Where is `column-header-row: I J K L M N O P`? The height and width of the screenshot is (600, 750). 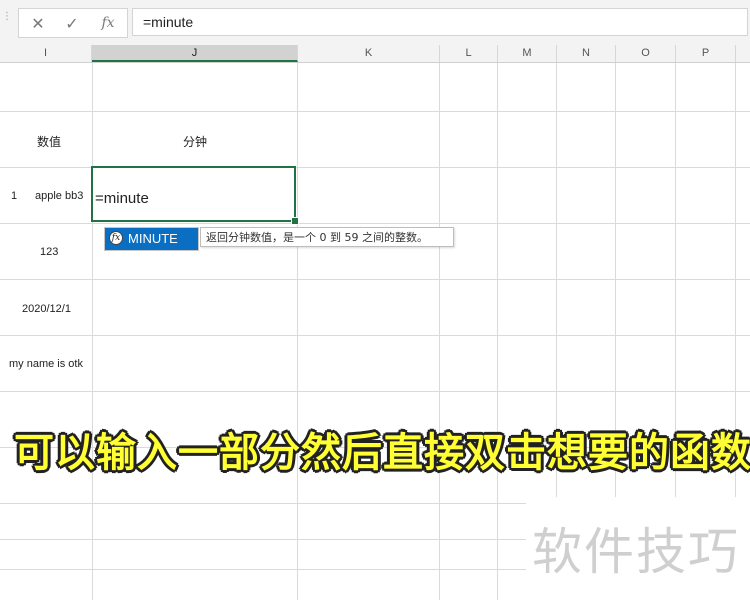 column-header-row: I J K L M N O P is located at coordinates (375, 54).